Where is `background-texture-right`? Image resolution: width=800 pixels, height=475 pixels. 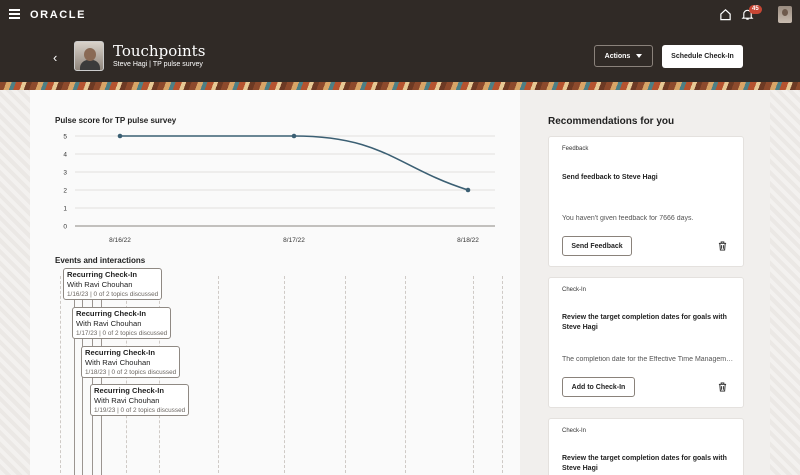
background-texture-right is located at coordinates (785, 282).